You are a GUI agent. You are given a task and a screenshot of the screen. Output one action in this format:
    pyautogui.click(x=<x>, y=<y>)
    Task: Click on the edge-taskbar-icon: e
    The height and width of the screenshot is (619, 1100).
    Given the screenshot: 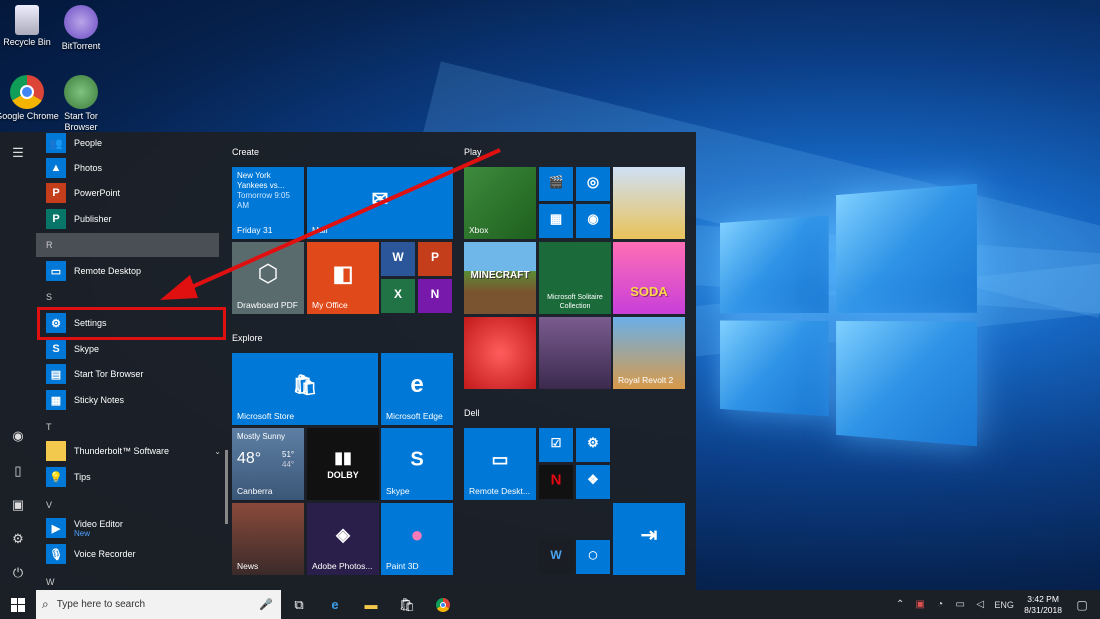 What is the action you would take?
    pyautogui.click(x=335, y=604)
    